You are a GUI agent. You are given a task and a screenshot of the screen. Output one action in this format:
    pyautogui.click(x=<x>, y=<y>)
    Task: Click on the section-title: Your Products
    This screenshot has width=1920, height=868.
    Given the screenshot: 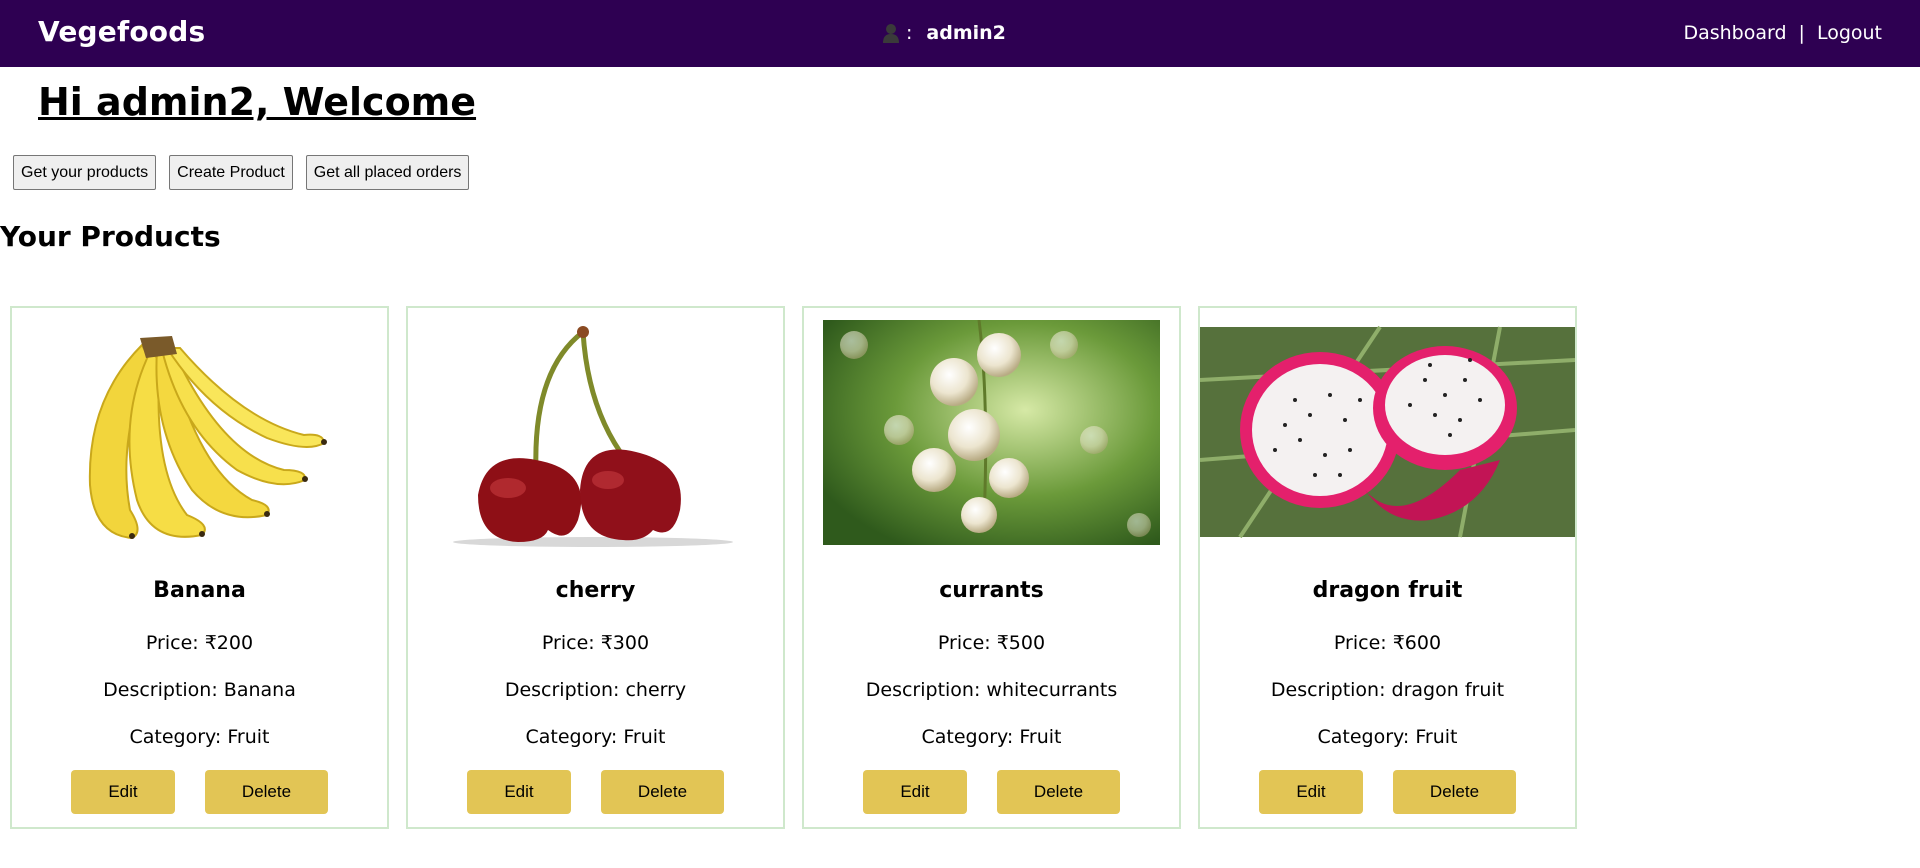 What is the action you would take?
    pyautogui.click(x=110, y=236)
    